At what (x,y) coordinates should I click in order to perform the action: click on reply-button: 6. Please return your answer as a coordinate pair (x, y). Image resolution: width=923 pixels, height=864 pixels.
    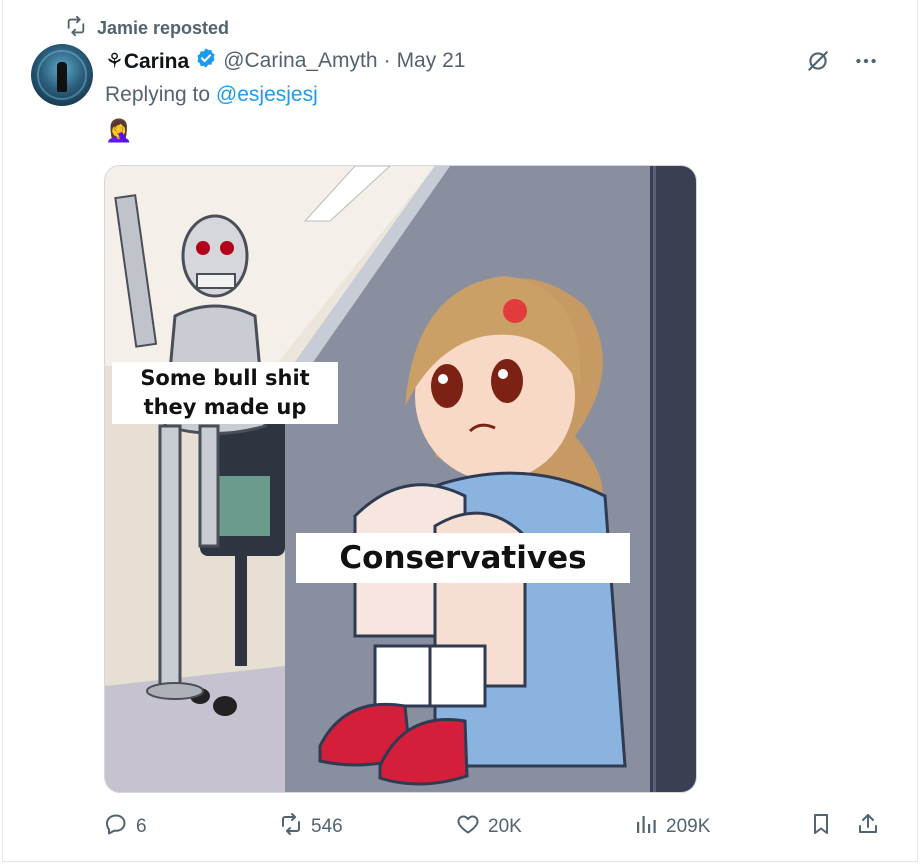
    Looking at the image, I should click on (125, 827).